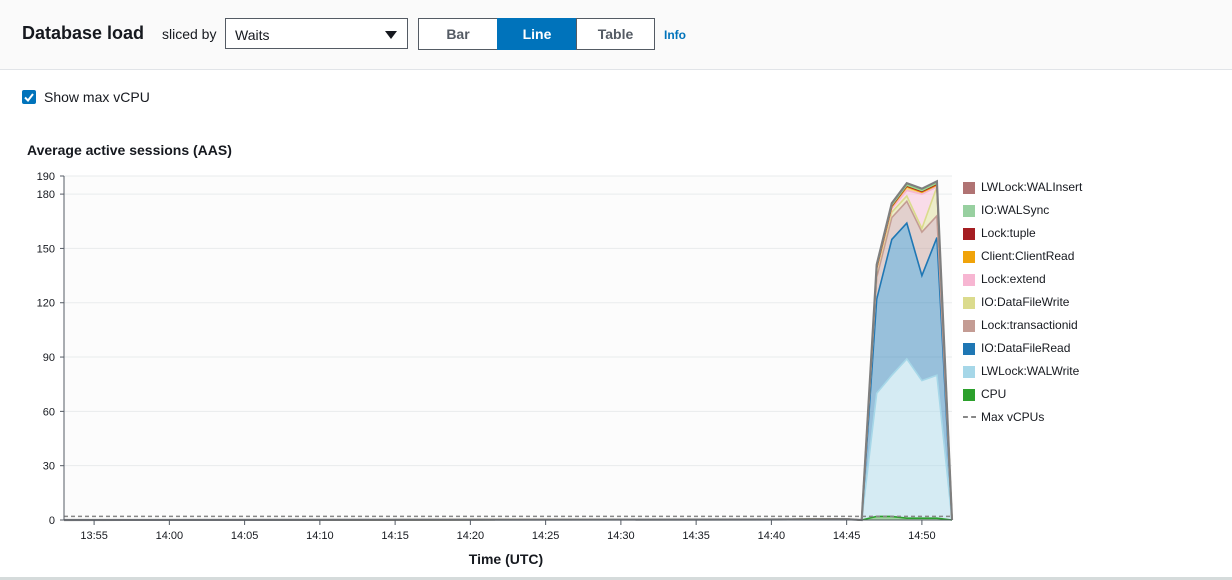 The image size is (1232, 580). I want to click on info-link: Info, so click(675, 35).